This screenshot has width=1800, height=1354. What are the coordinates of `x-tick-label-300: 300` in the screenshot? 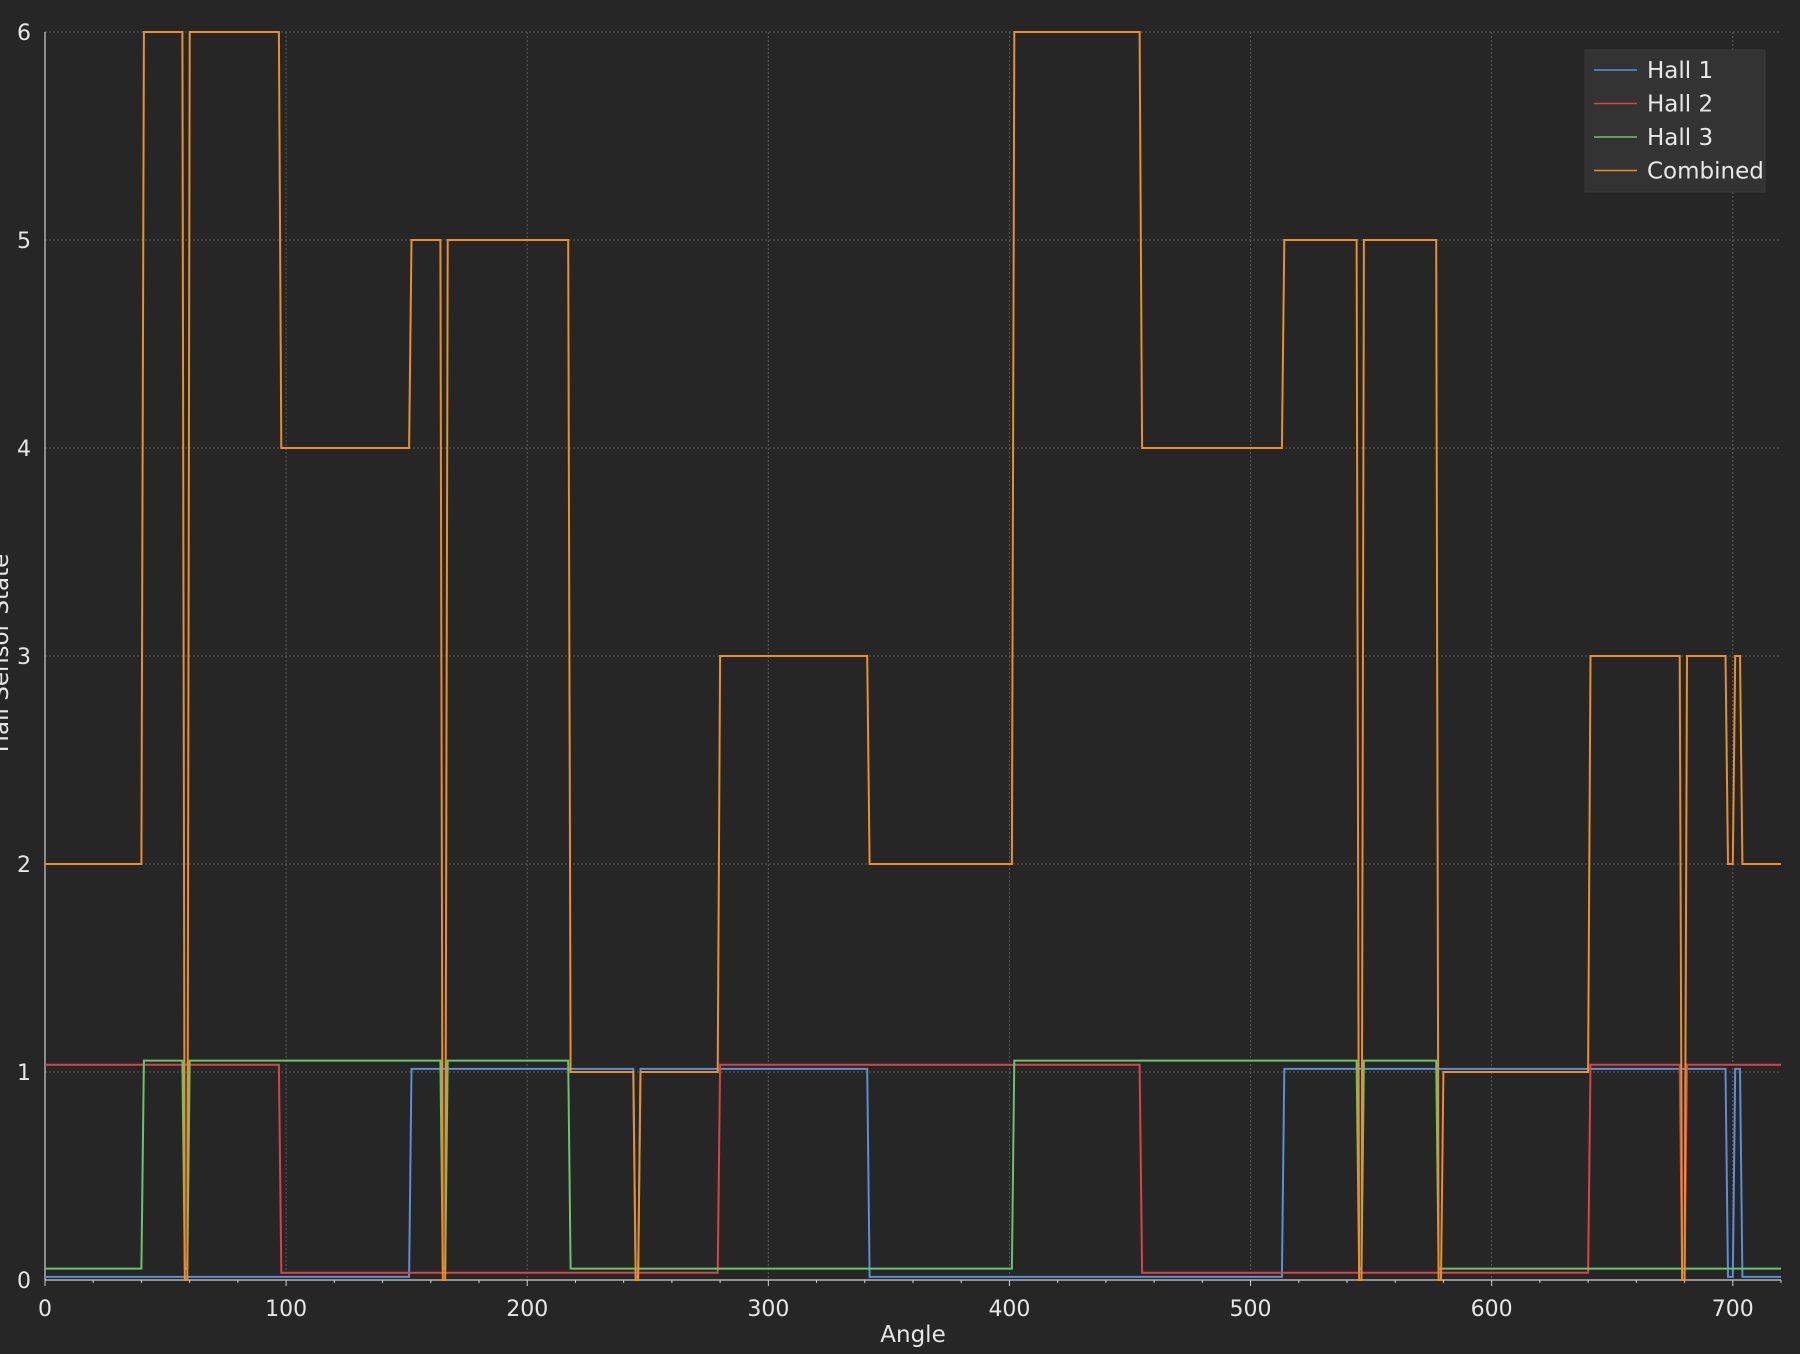 It's located at (768, 1309).